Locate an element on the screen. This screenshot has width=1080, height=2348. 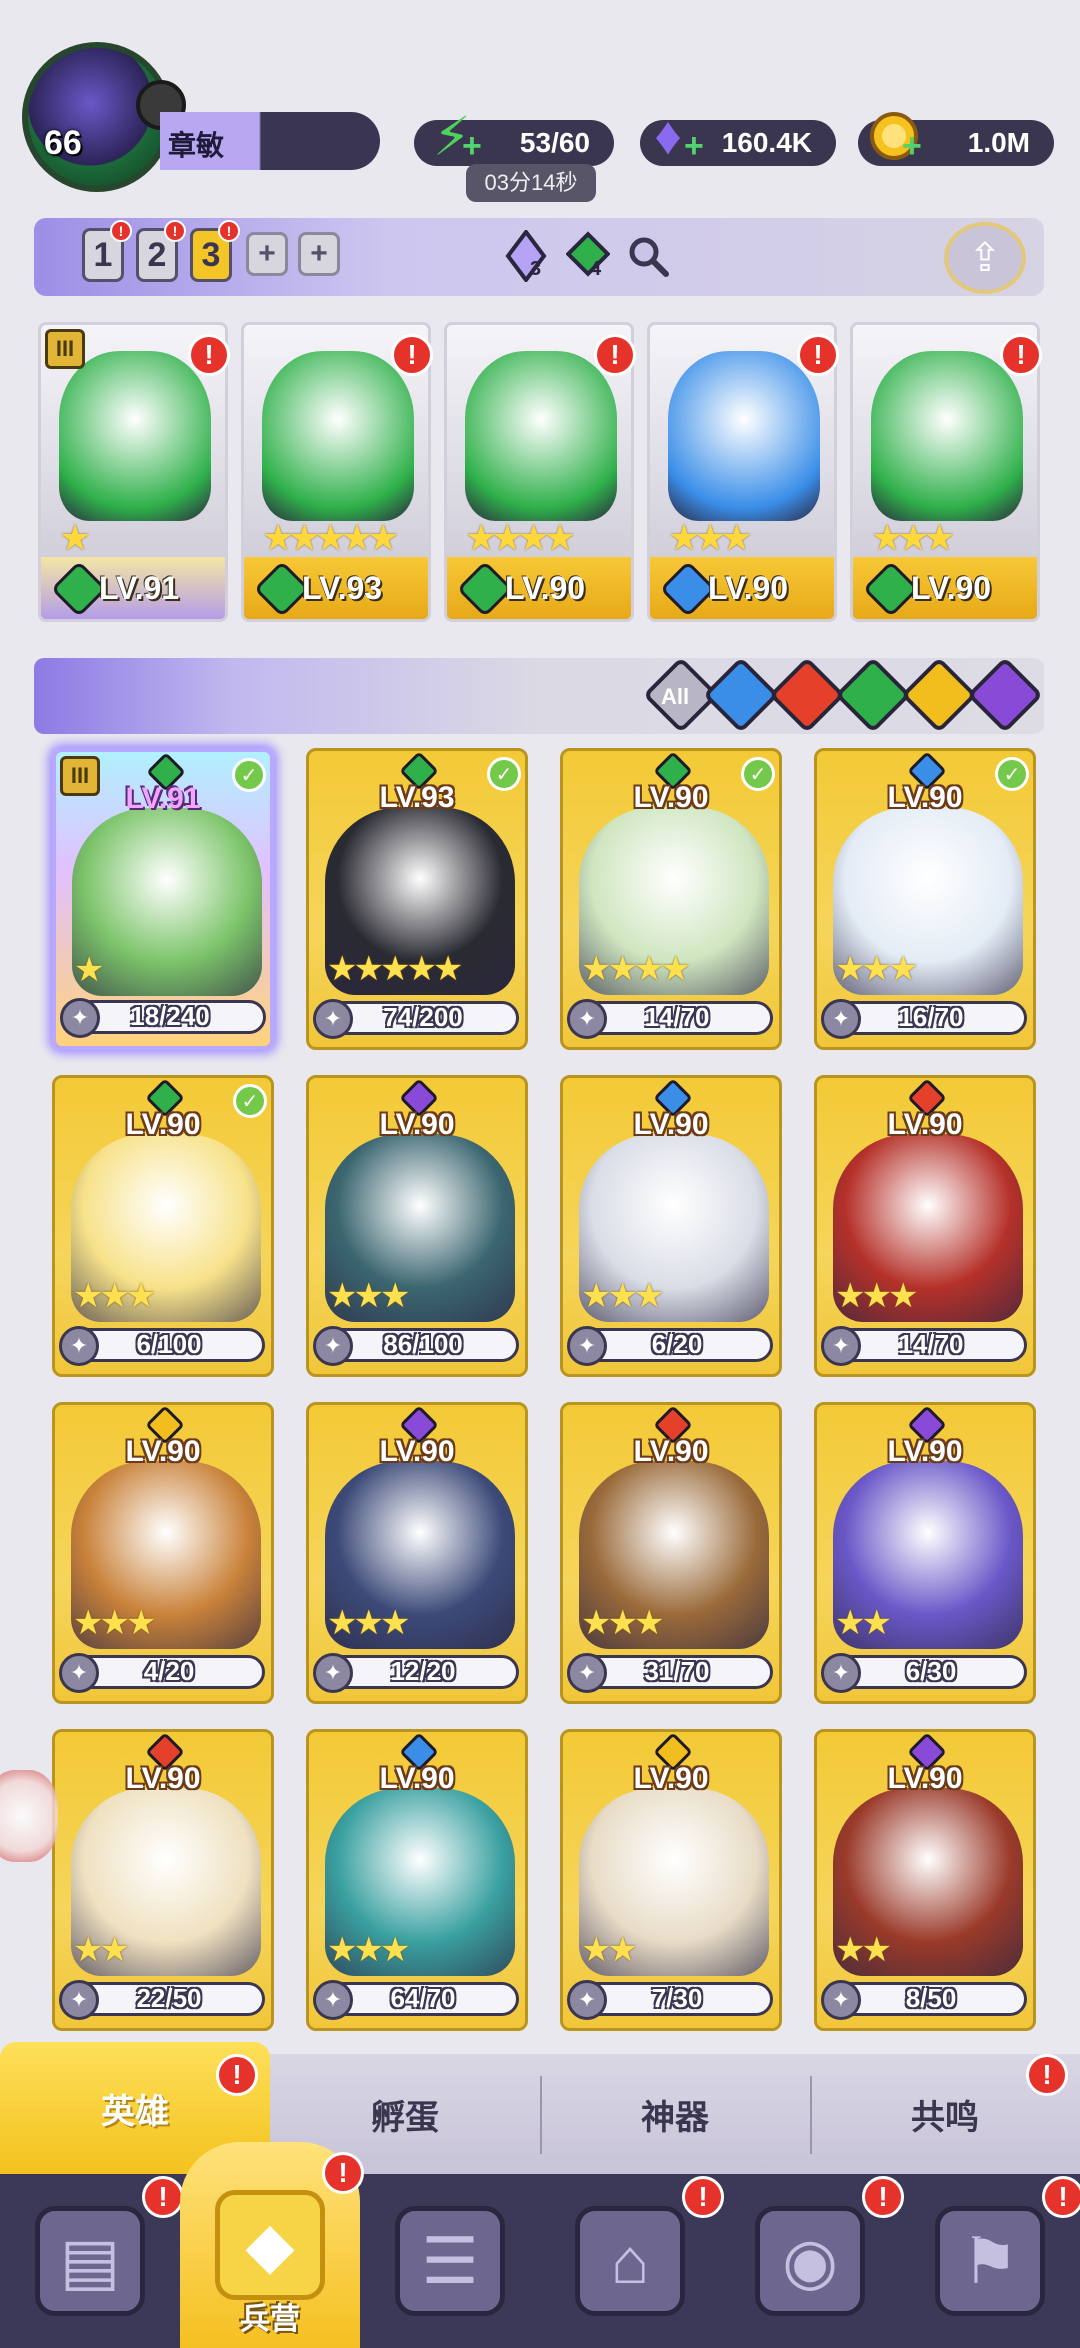
share-button: ⇪ is located at coordinates (985, 258).